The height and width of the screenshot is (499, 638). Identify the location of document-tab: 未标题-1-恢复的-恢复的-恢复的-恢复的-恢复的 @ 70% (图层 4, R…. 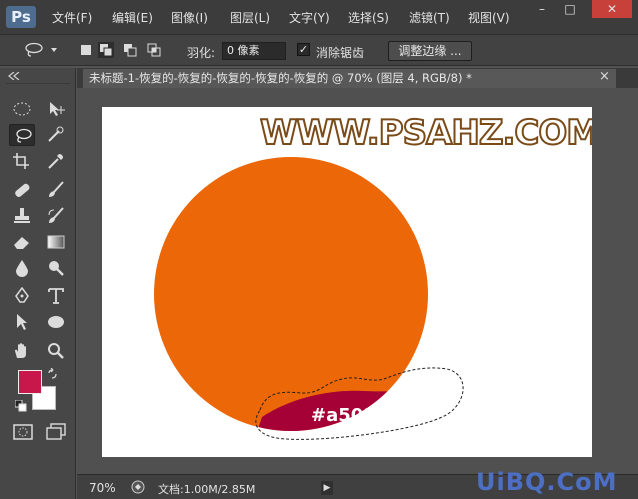
(349, 78).